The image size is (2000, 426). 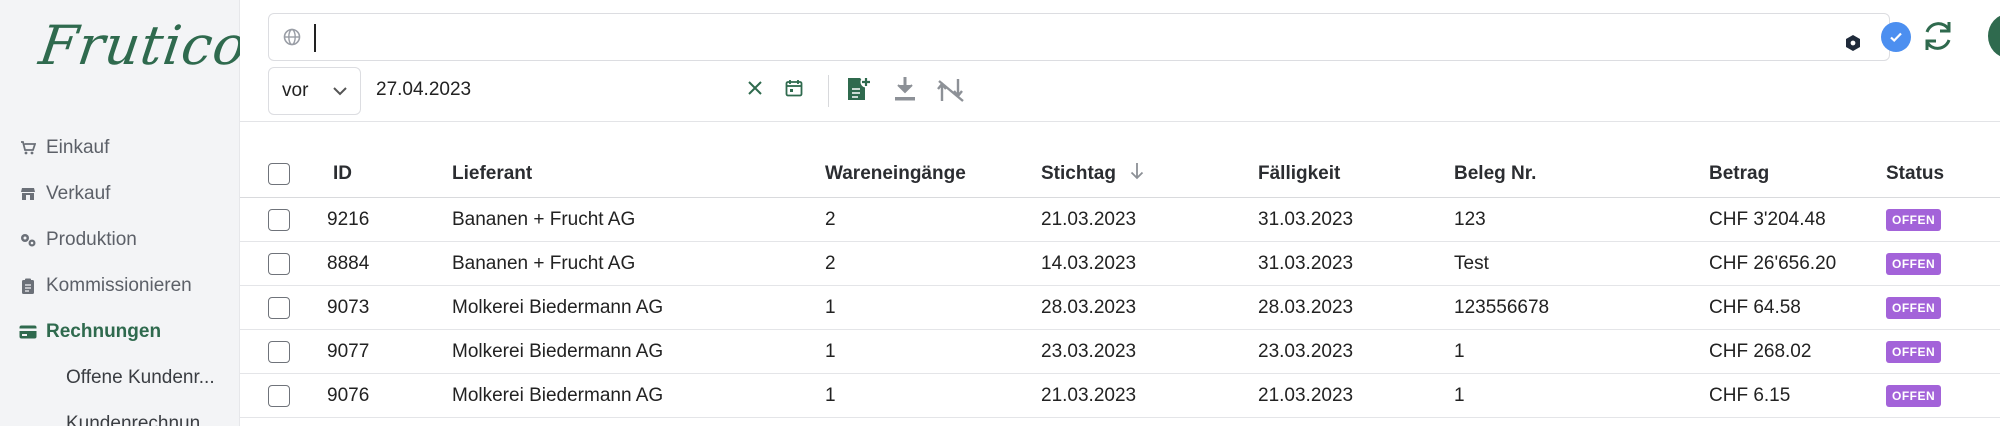 What do you see at coordinates (279, 173) in the screenshot?
I see `select-all-checkbox` at bounding box center [279, 173].